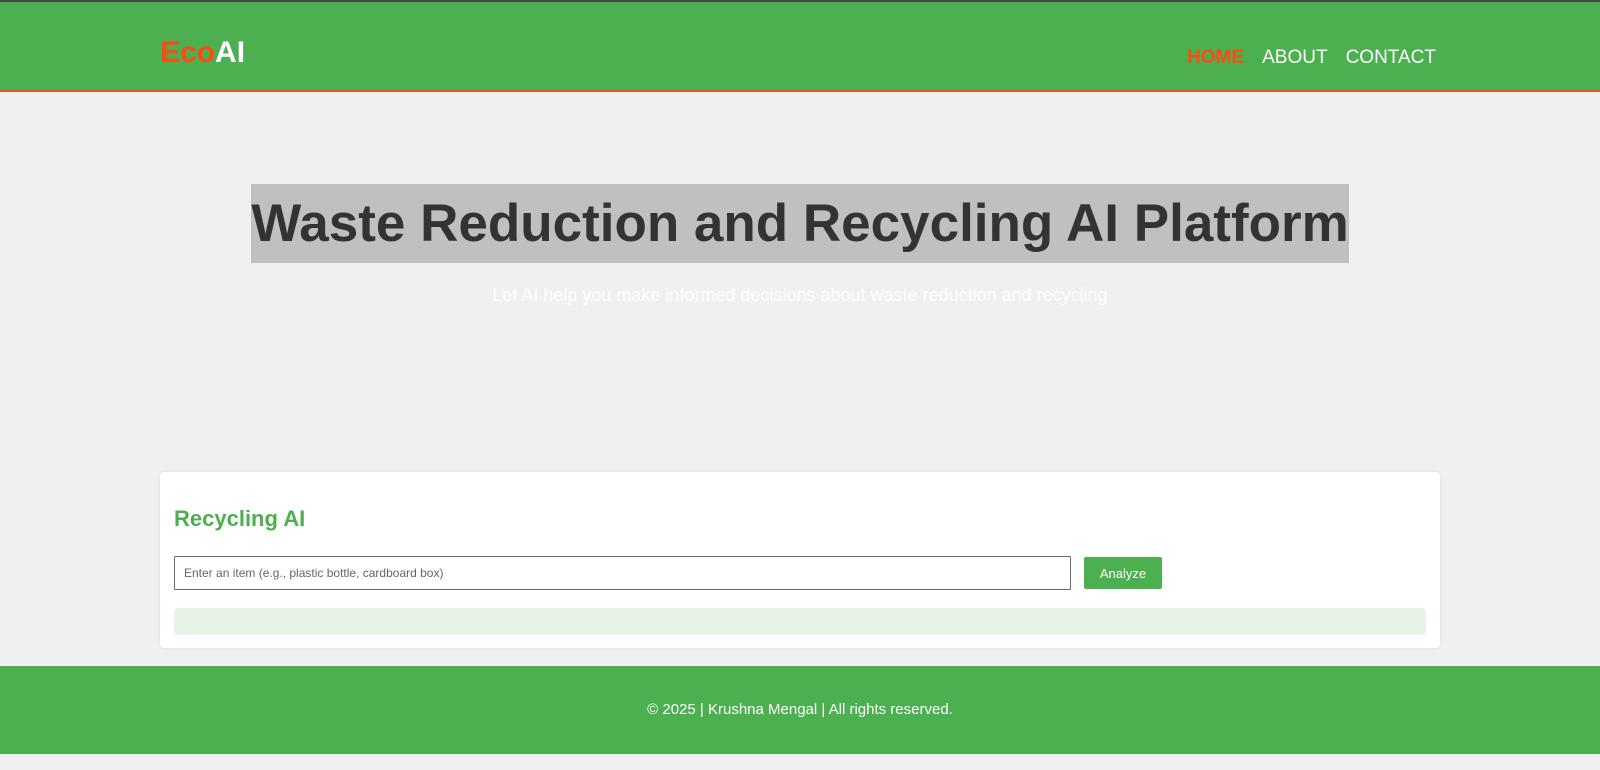  What do you see at coordinates (1391, 58) in the screenshot?
I see `nav-contact-link: CONTACT` at bounding box center [1391, 58].